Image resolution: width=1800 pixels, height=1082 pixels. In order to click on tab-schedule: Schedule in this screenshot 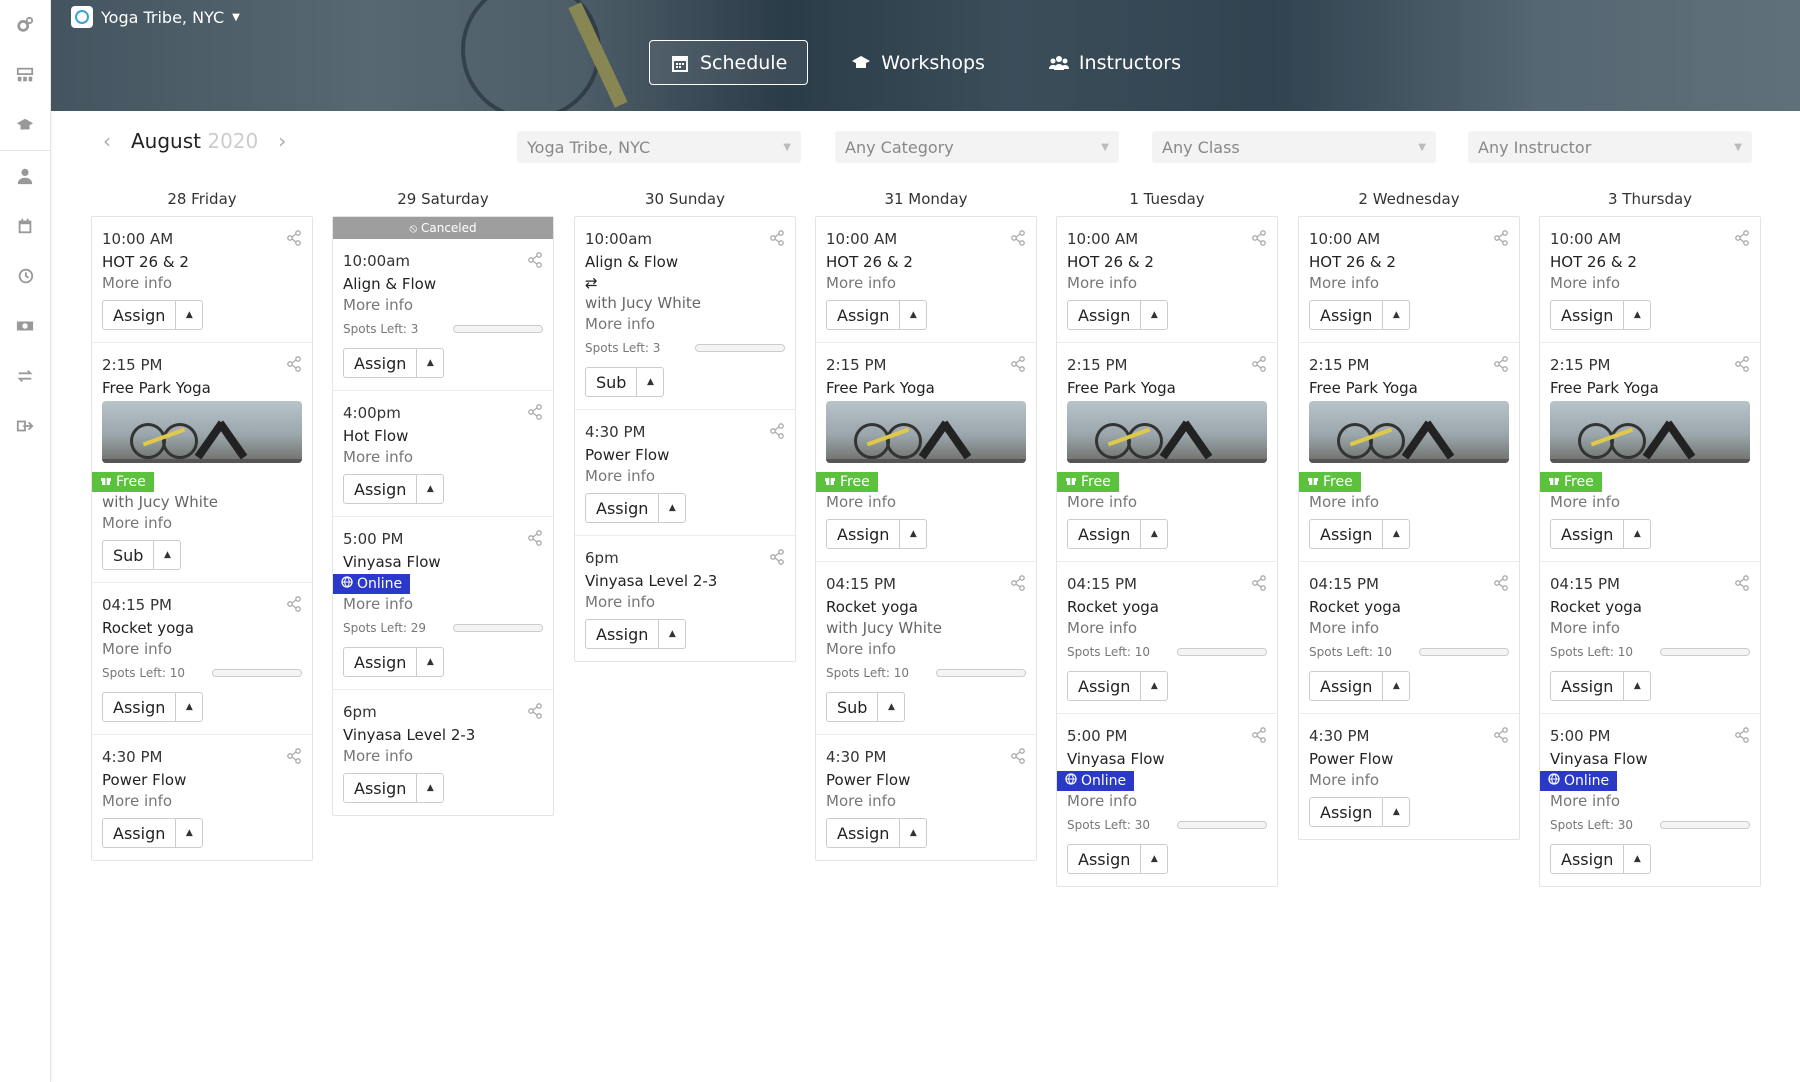, I will do `click(728, 62)`.